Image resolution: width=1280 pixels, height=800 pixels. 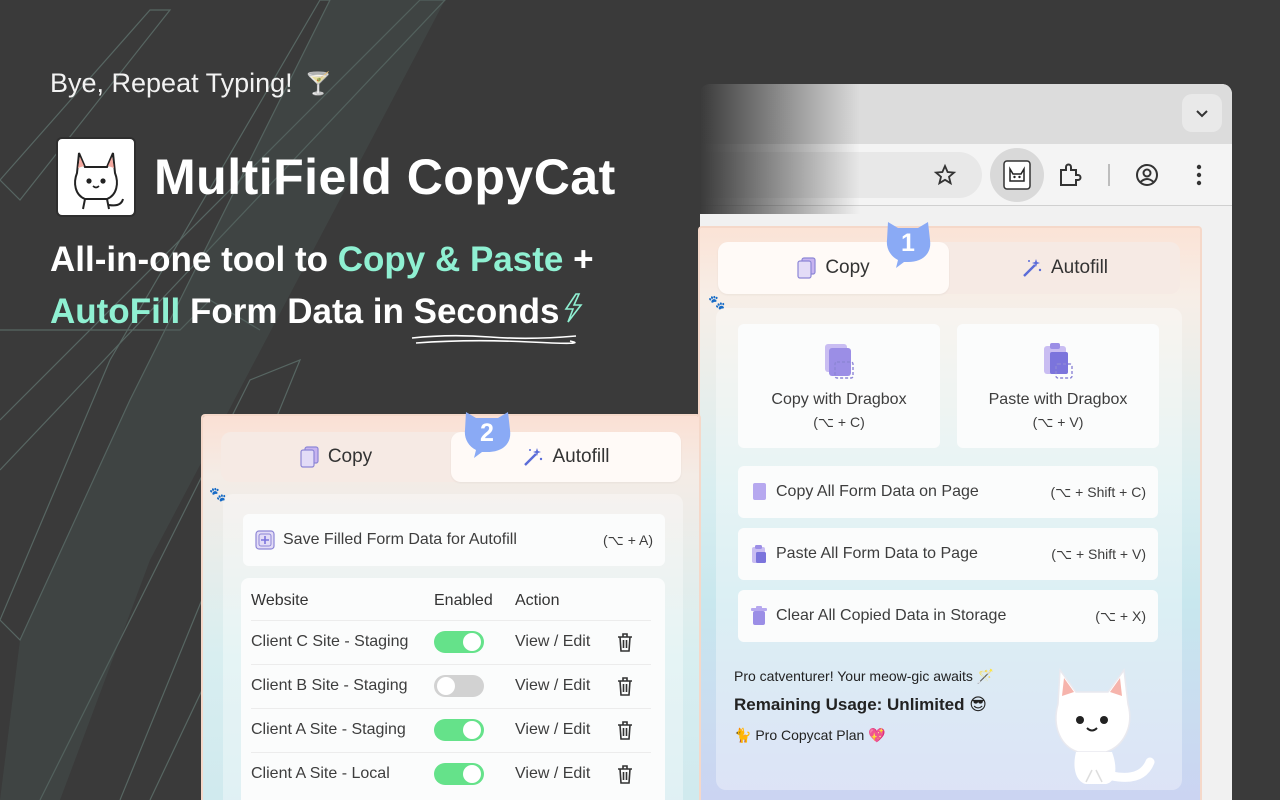 I want to click on copy-all-label: Copy All Form Data on Page, so click(x=877, y=491).